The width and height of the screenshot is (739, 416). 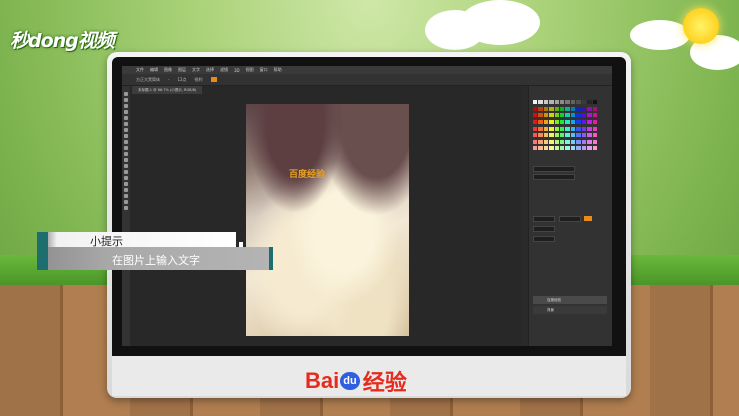 I want to click on move-tool-icon, so click(x=126, y=94).